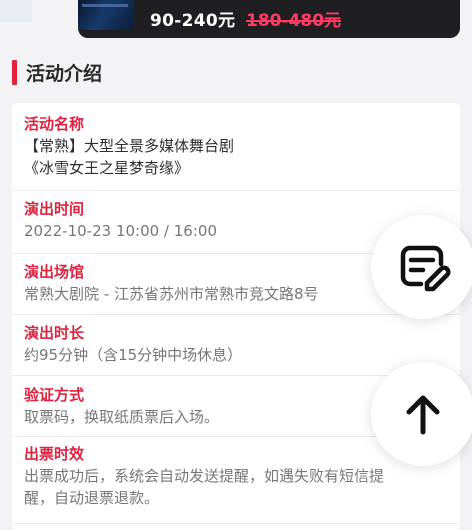 The image size is (472, 530). Describe the element at coordinates (106, 15) in the screenshot. I see `event-poster-thumbnail` at that location.